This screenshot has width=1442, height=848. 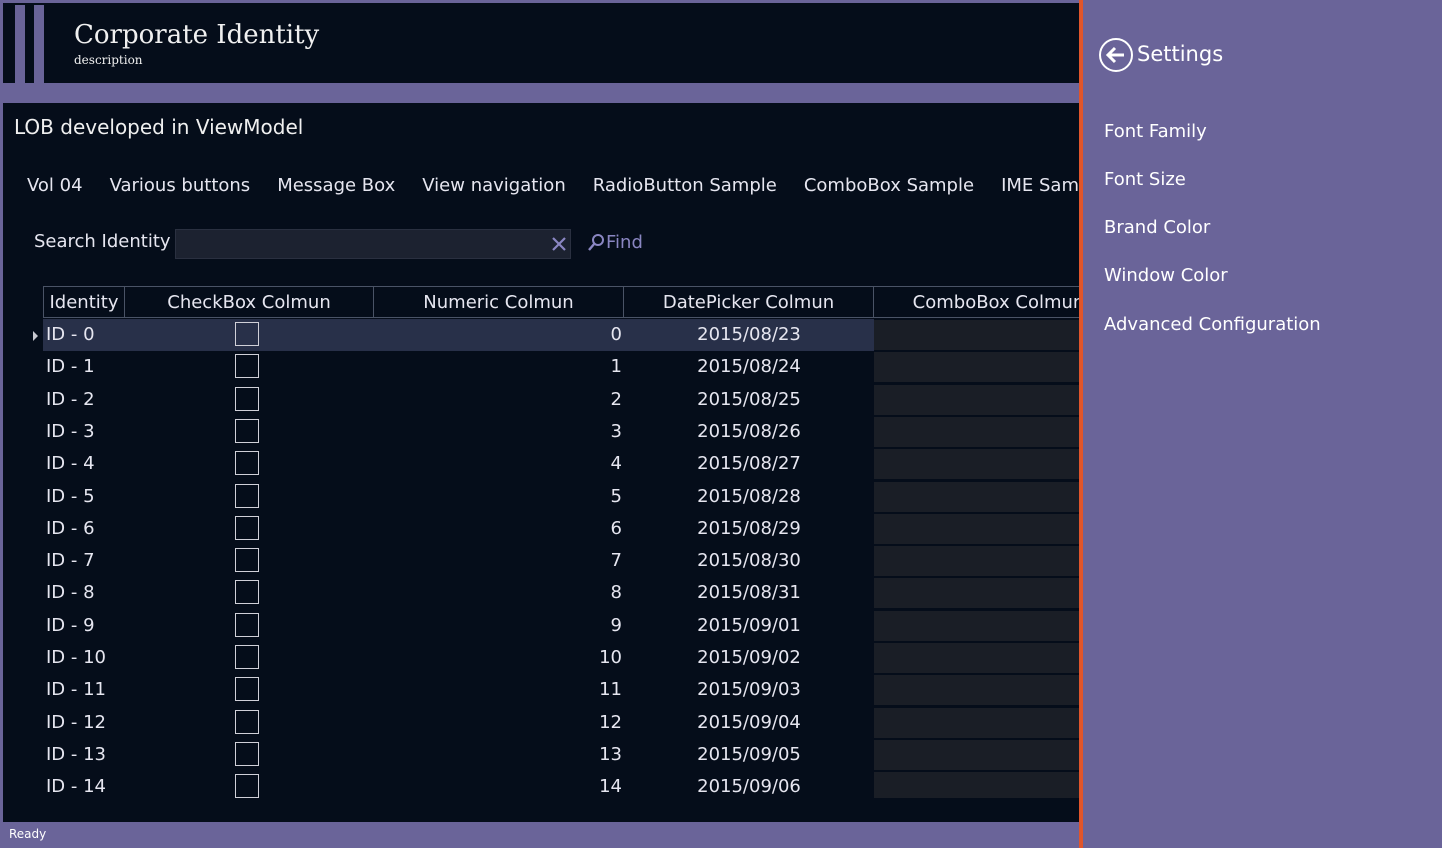 I want to click on cell-date: 2015/09/06, so click(x=749, y=786).